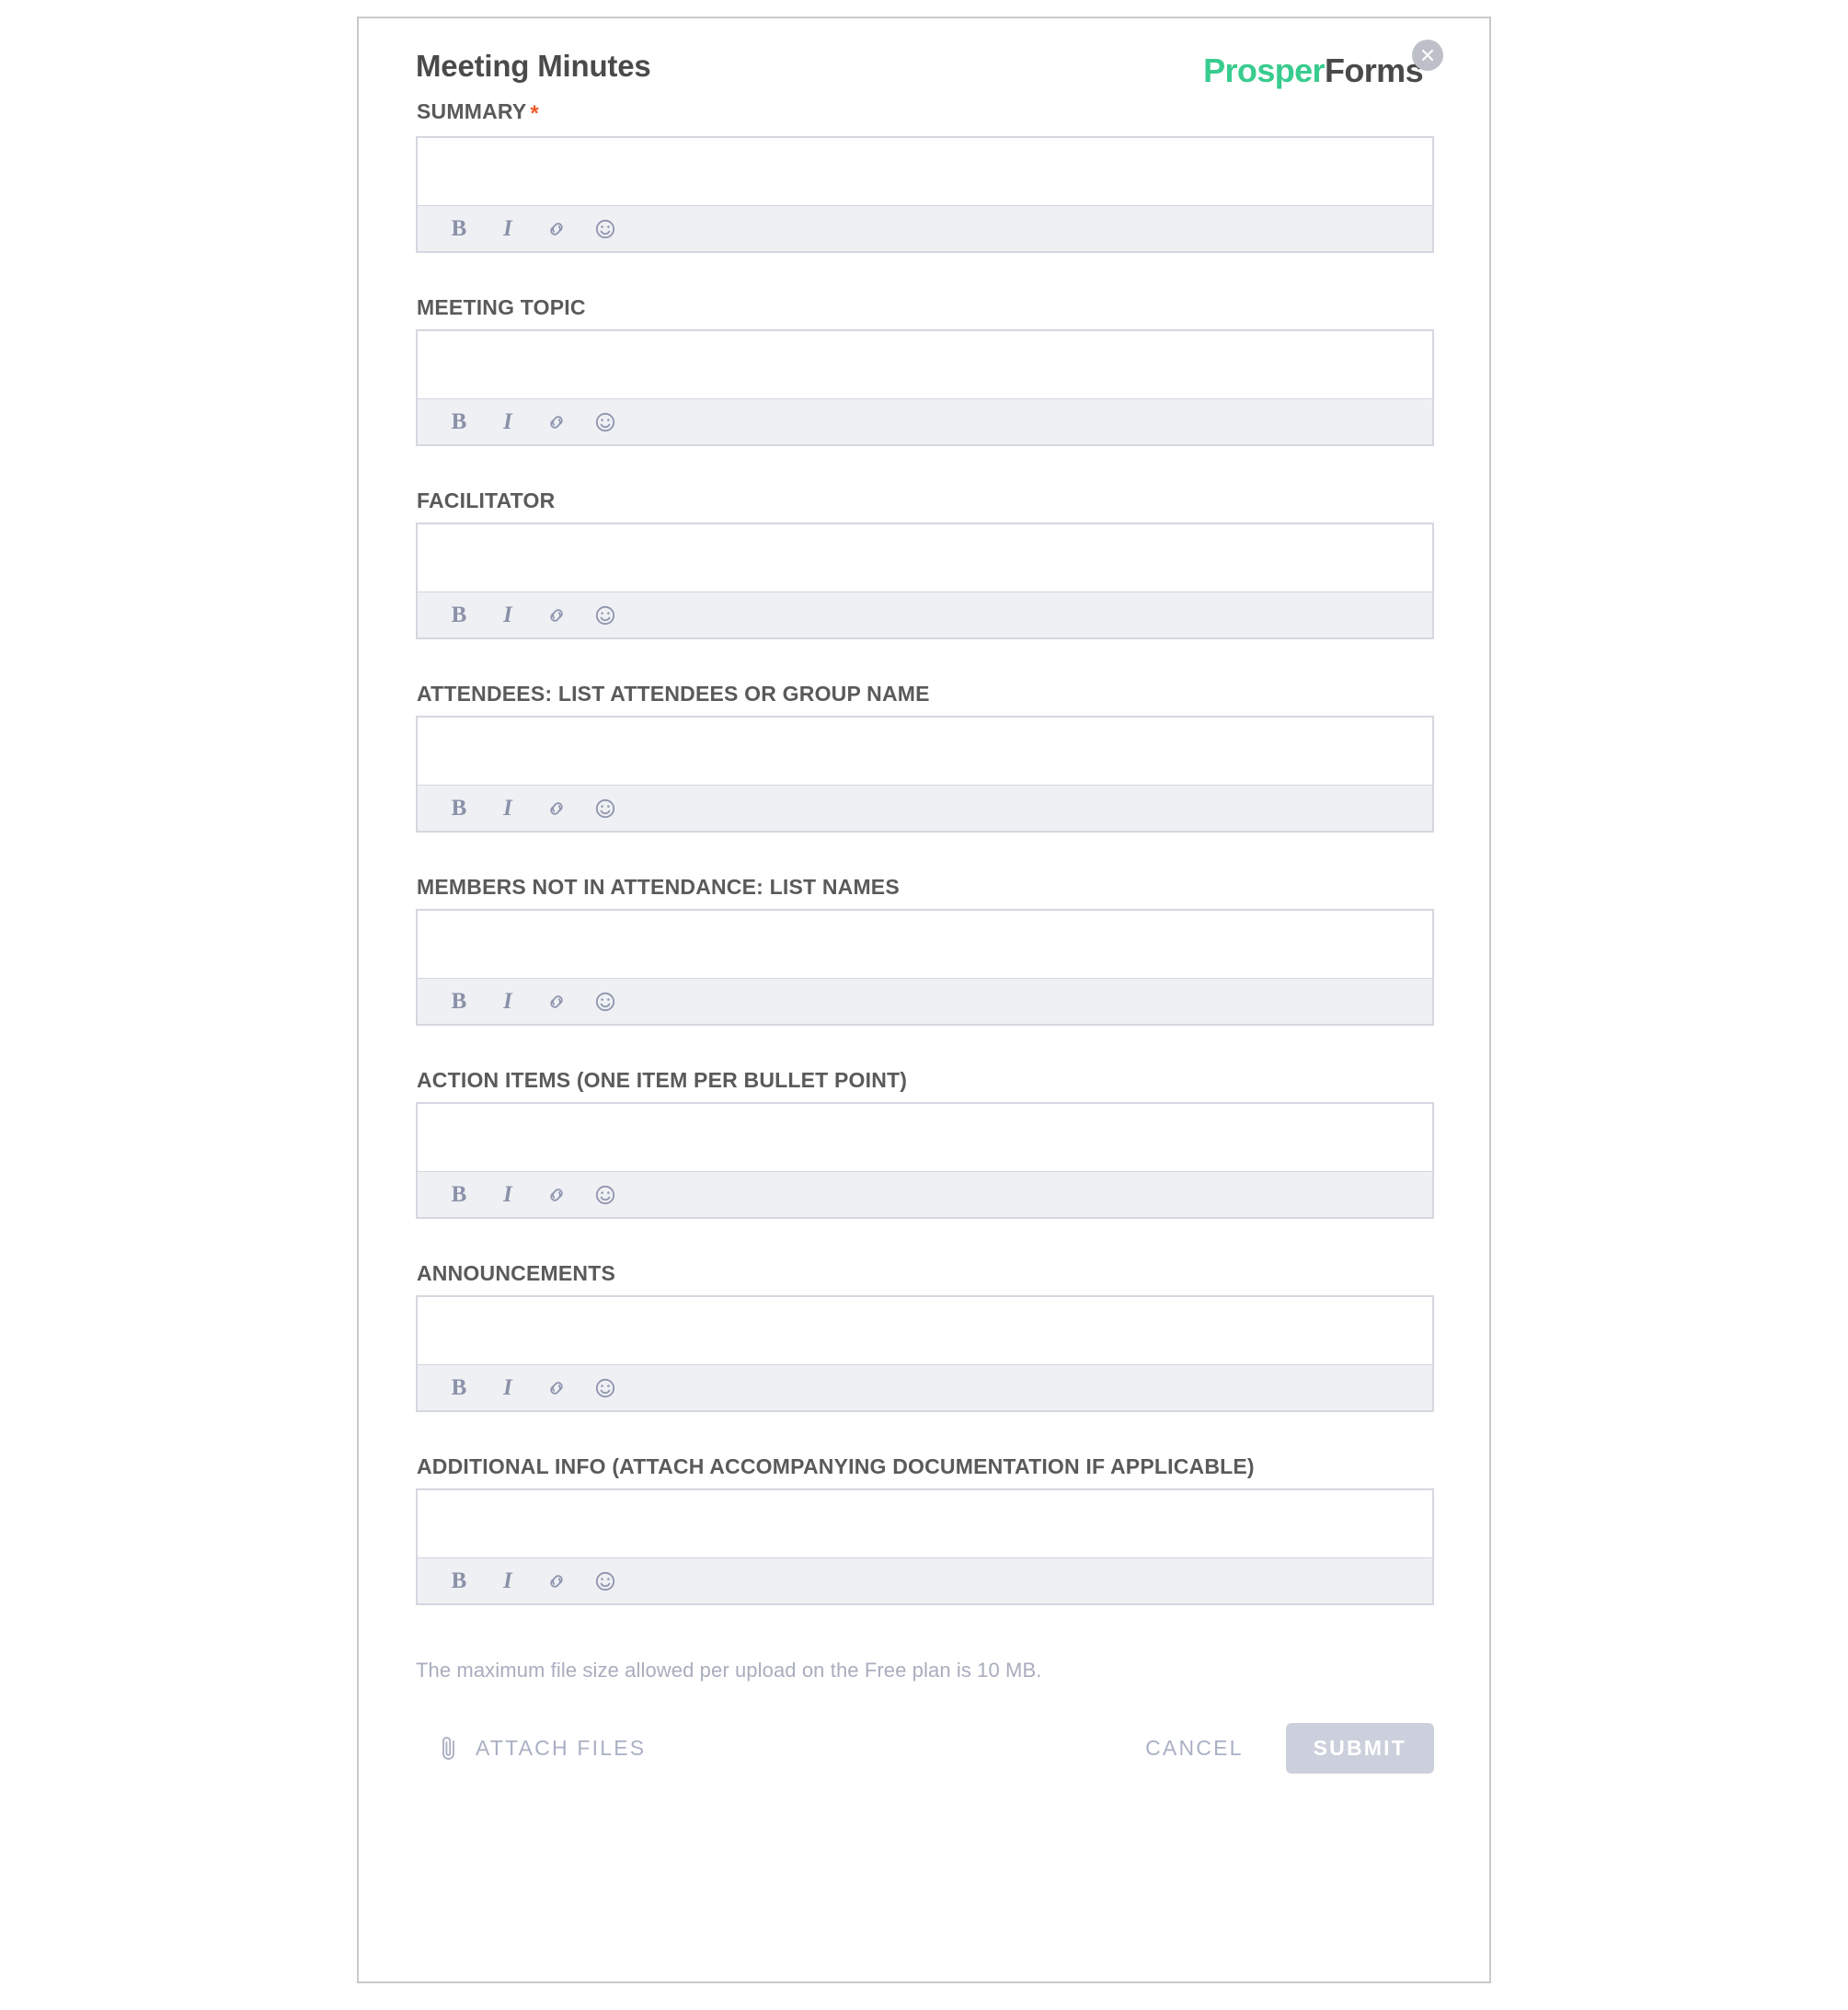 The width and height of the screenshot is (1848, 2010). I want to click on field-label-text: SUMMARY, so click(472, 111).